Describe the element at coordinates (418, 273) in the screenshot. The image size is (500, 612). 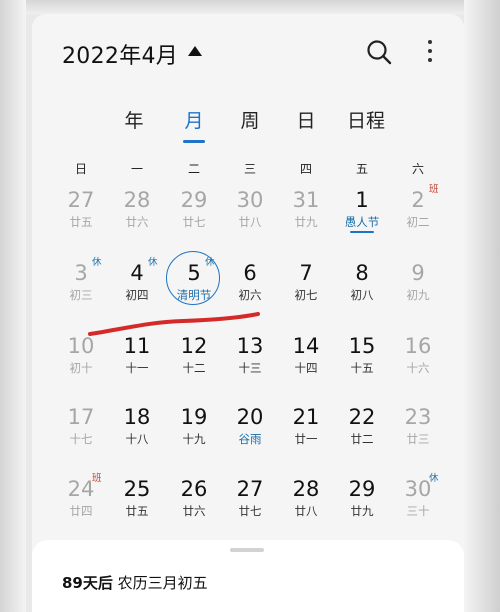
I see `day-number: 9` at that location.